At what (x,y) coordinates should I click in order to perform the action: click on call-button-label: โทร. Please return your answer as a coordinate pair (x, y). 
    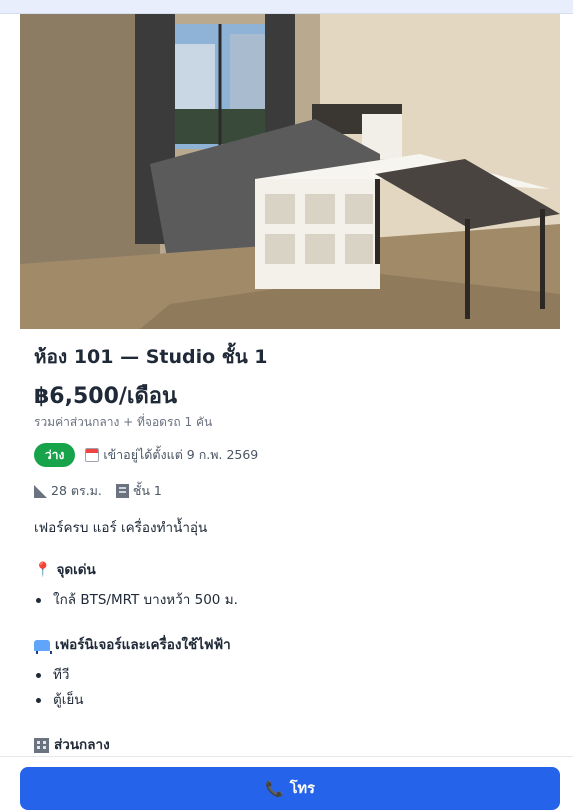
    Looking at the image, I should click on (302, 789).